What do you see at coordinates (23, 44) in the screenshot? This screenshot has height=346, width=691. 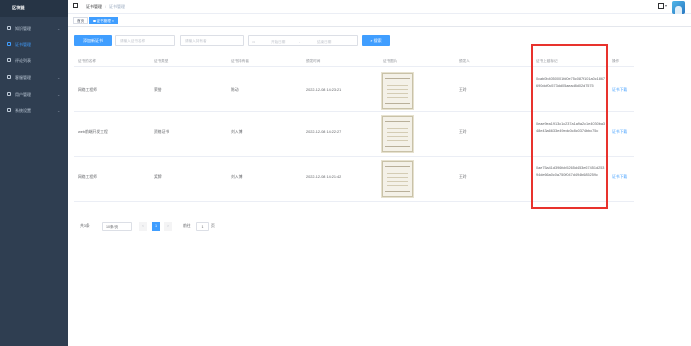 I see `sidebar-item-label: 证书管理` at bounding box center [23, 44].